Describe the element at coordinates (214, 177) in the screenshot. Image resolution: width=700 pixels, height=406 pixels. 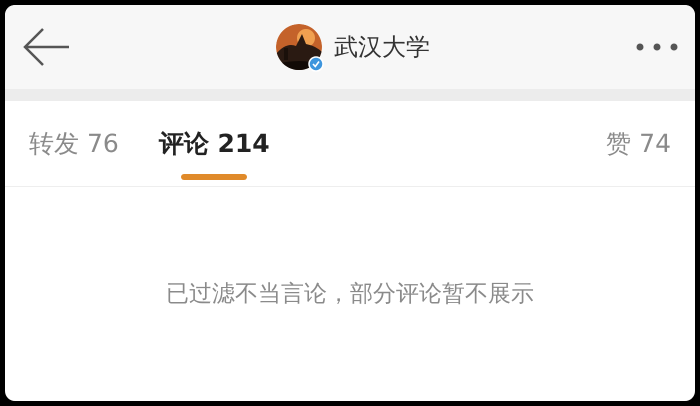
I see `tab-indicator` at that location.